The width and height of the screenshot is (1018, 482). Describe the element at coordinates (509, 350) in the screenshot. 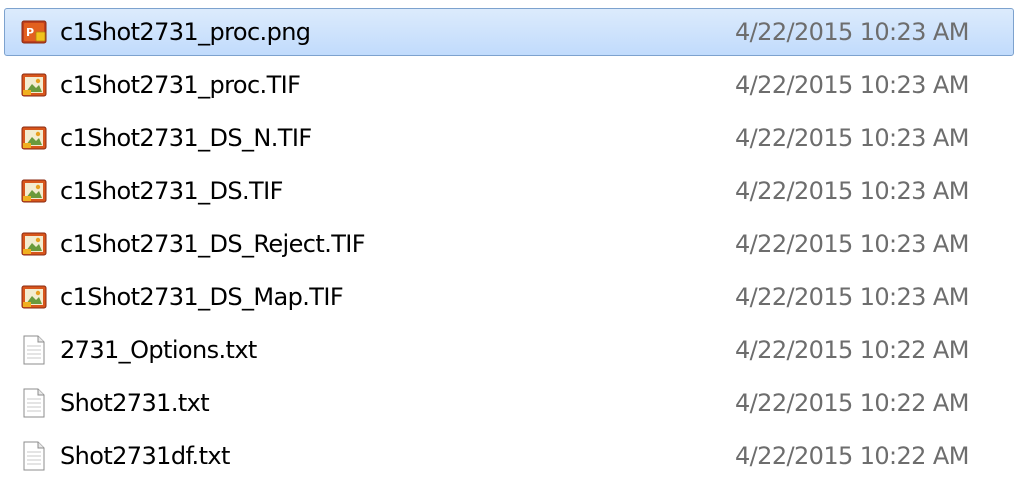

I see `file-row: 2731_Options.txt 4/22/2015 10:22 AM` at that location.